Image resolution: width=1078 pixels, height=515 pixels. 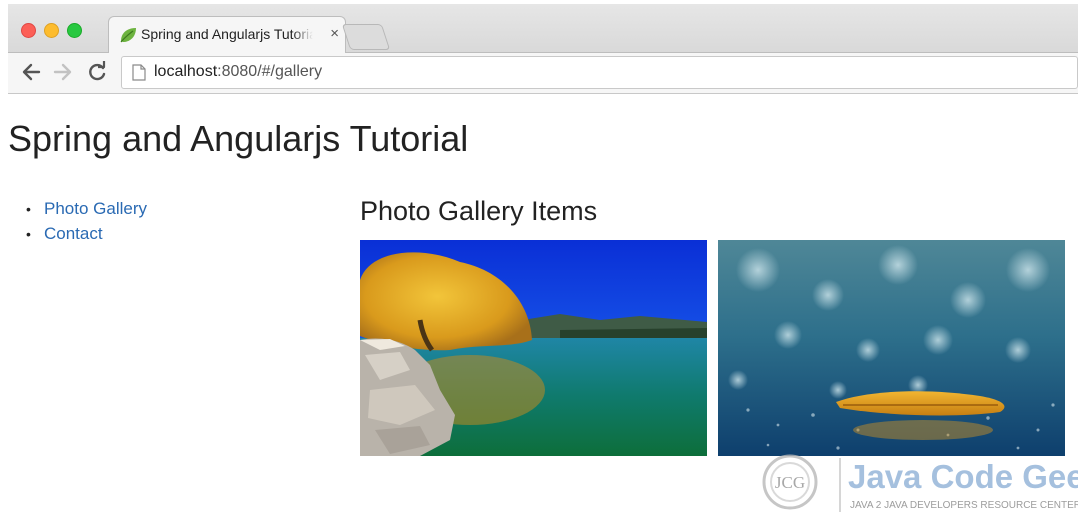 What do you see at coordinates (63, 72) in the screenshot?
I see `forward-arrow-icon` at bounding box center [63, 72].